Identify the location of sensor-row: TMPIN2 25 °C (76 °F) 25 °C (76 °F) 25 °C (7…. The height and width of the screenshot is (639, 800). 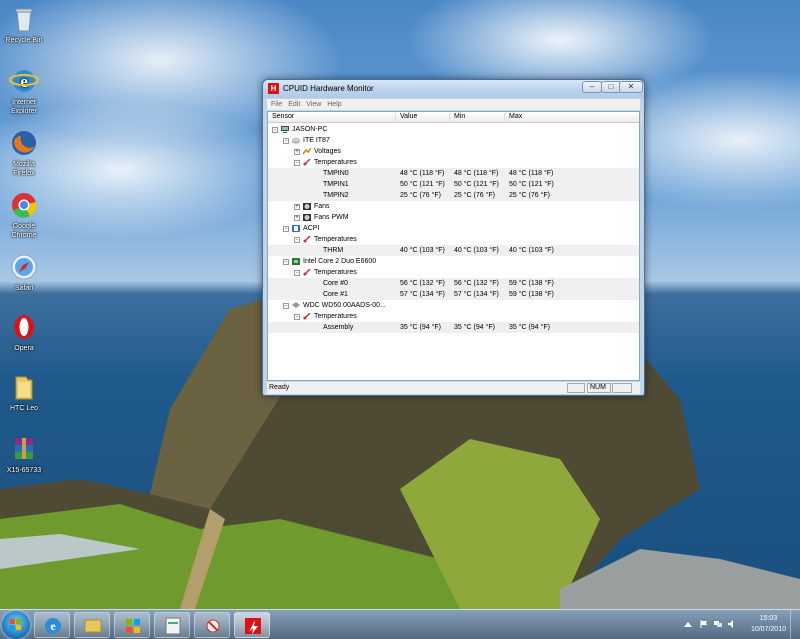
(453, 195).